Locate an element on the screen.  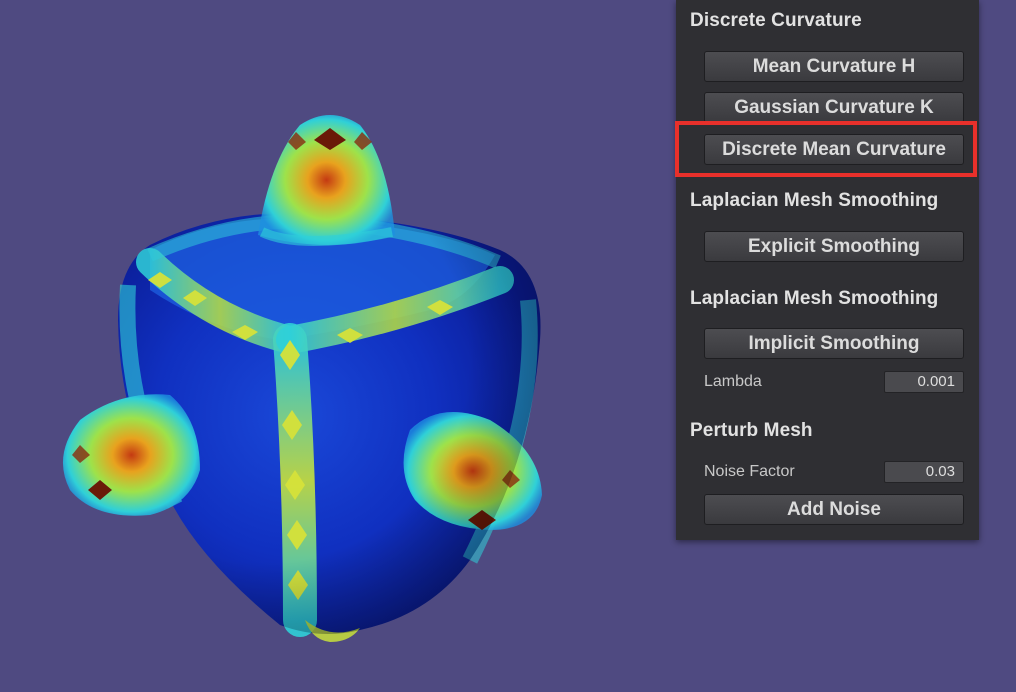
noise-factor-label: Noise Factor is located at coordinates (749, 471).